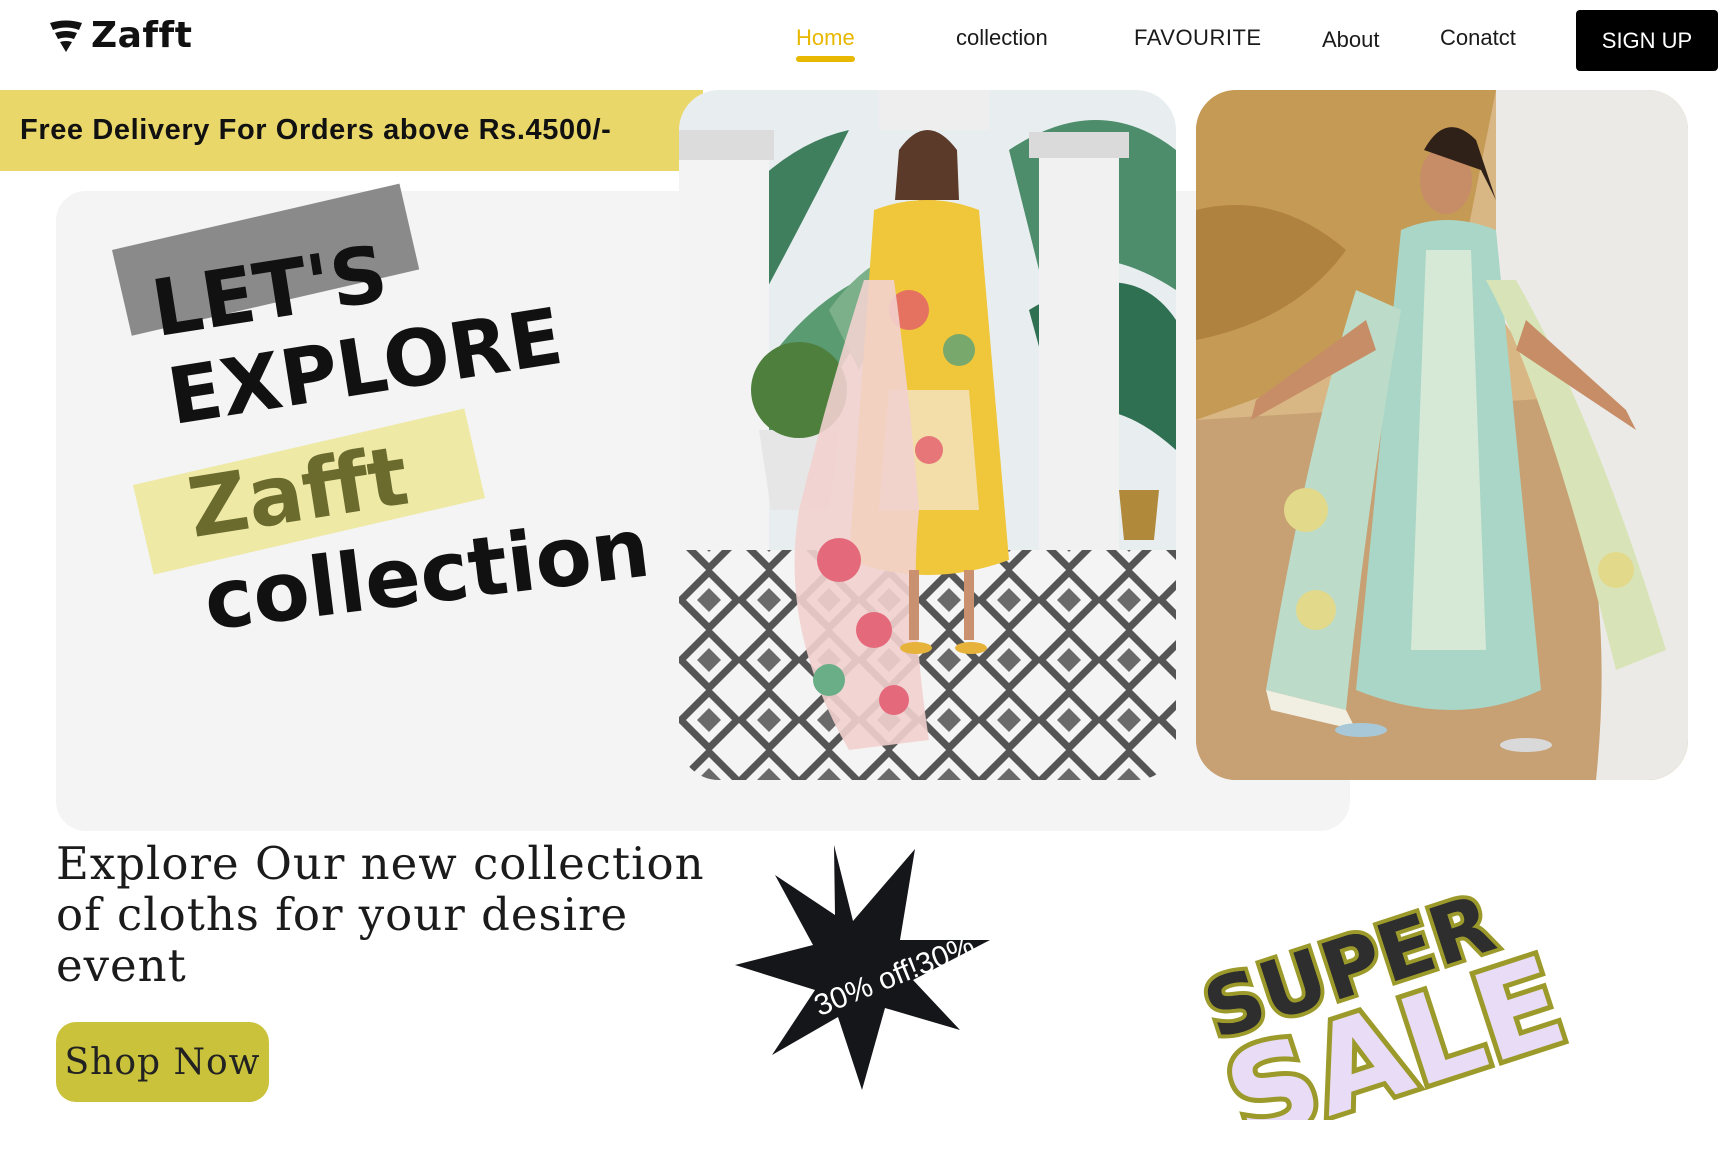  What do you see at coordinates (142, 35) in the screenshot?
I see `brand-name: Zafft` at bounding box center [142, 35].